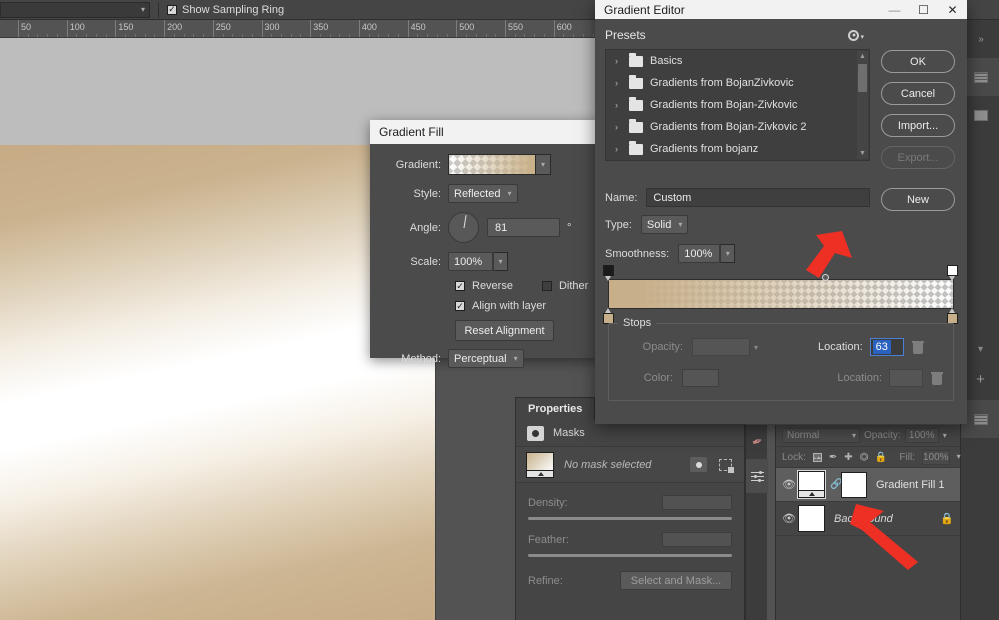  What do you see at coordinates (523, 227) in the screenshot?
I see `angle-input: 81` at bounding box center [523, 227].